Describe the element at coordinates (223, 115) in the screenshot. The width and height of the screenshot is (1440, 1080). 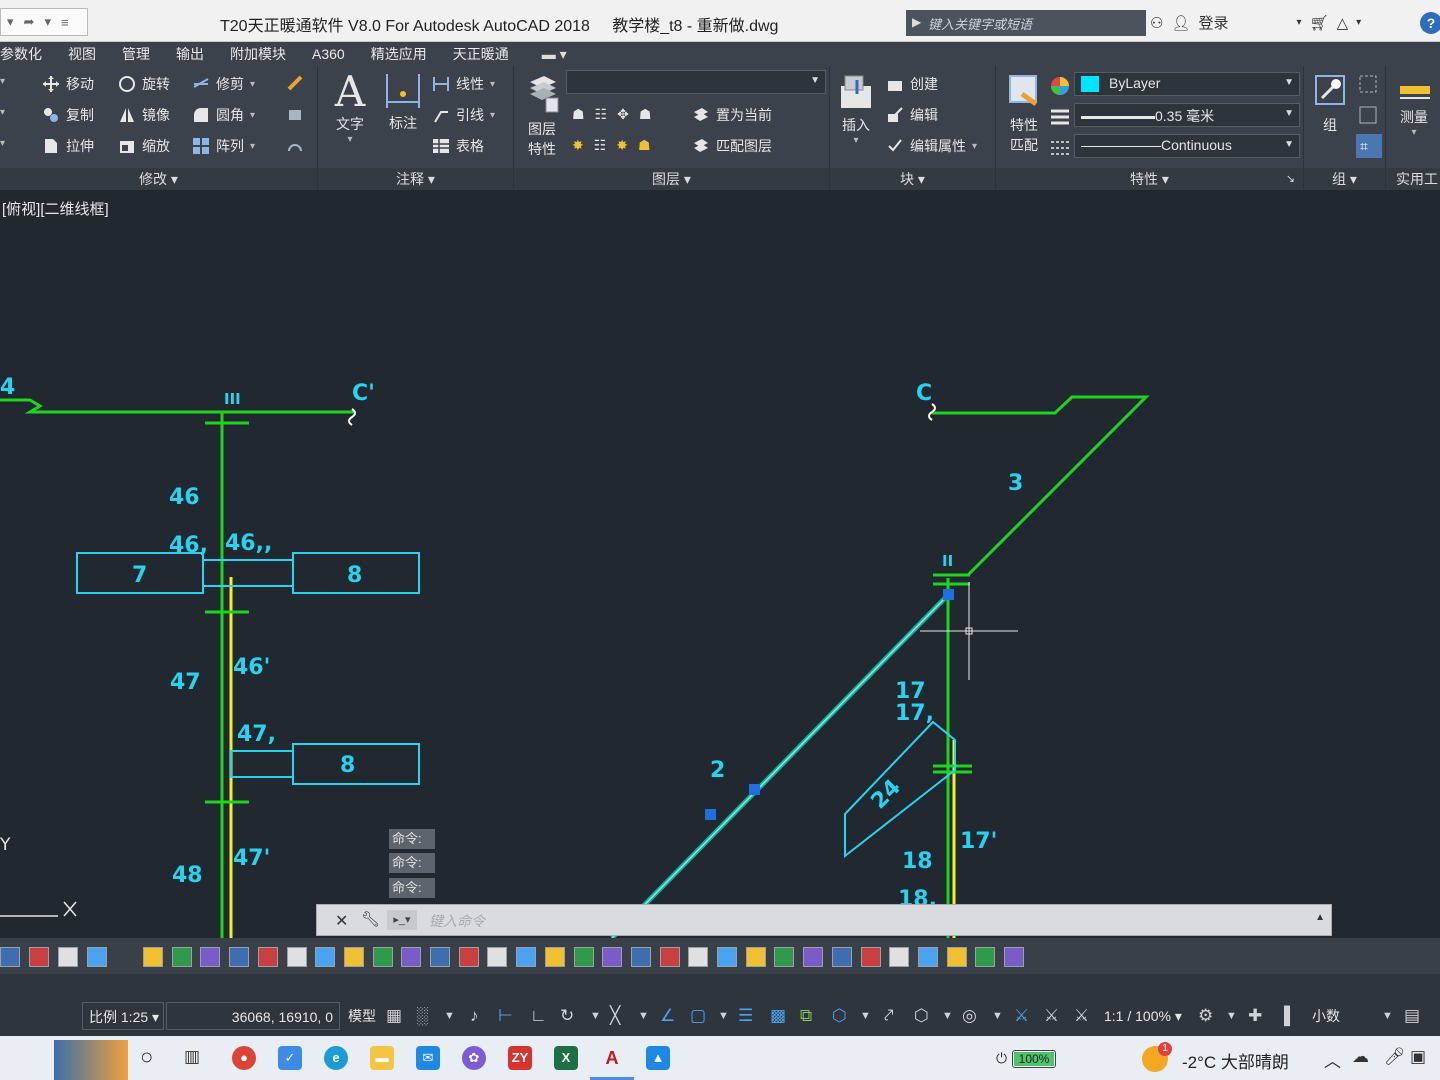
I see `fillet-button: 圆角 ▾` at that location.